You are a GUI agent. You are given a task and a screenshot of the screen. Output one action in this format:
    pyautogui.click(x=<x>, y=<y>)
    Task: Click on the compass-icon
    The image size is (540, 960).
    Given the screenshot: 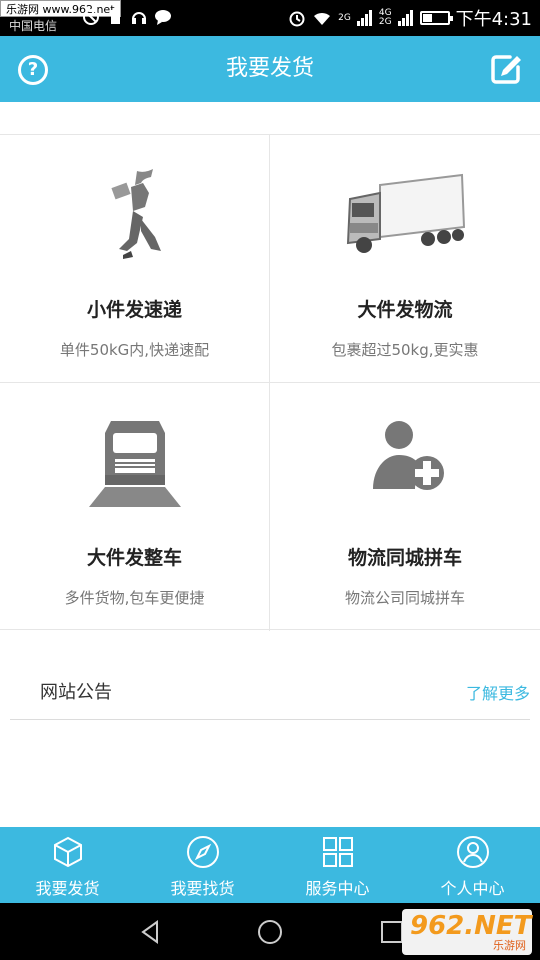 What is the action you would take?
    pyautogui.click(x=202, y=852)
    